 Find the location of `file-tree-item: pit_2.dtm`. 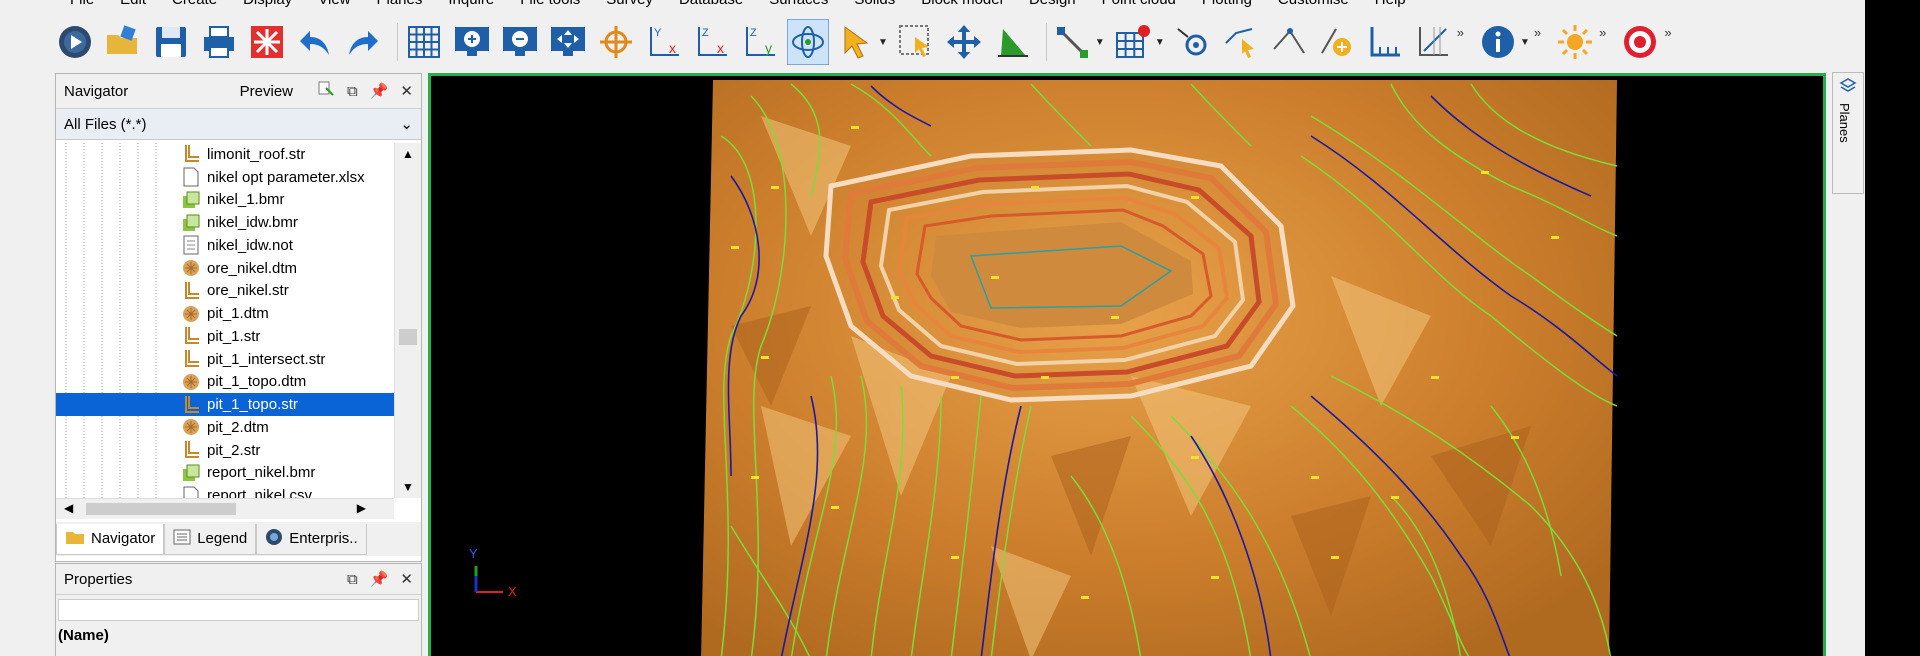

file-tree-item: pit_2.dtm is located at coordinates (225, 427).